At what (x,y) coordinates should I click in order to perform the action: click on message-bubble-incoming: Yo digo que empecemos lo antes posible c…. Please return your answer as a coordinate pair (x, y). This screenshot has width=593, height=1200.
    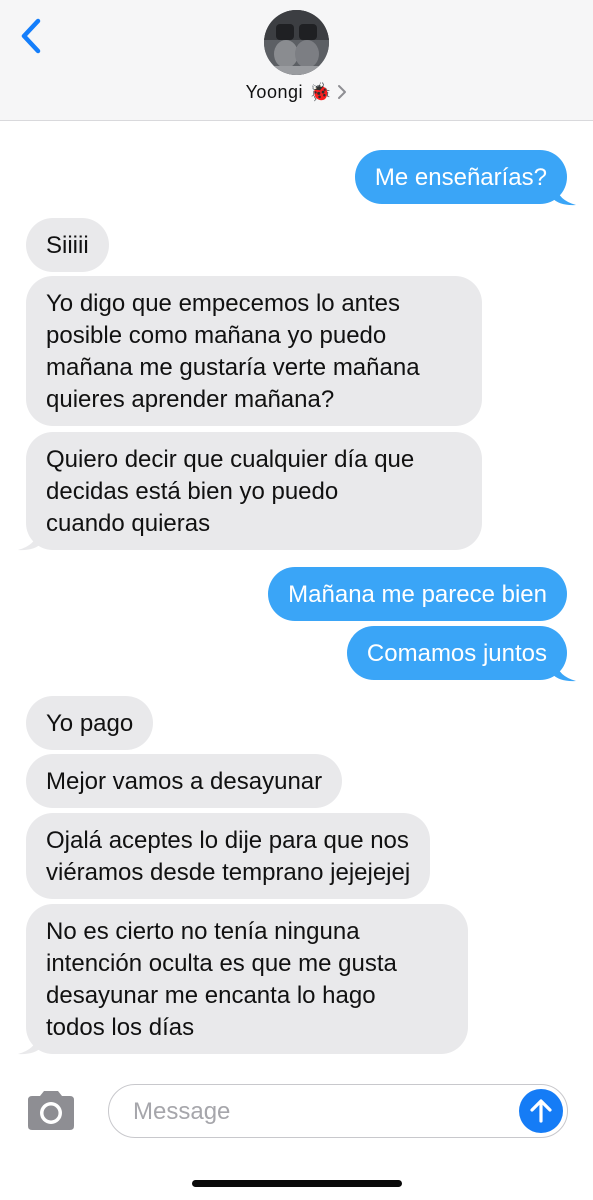
    Looking at the image, I should click on (254, 351).